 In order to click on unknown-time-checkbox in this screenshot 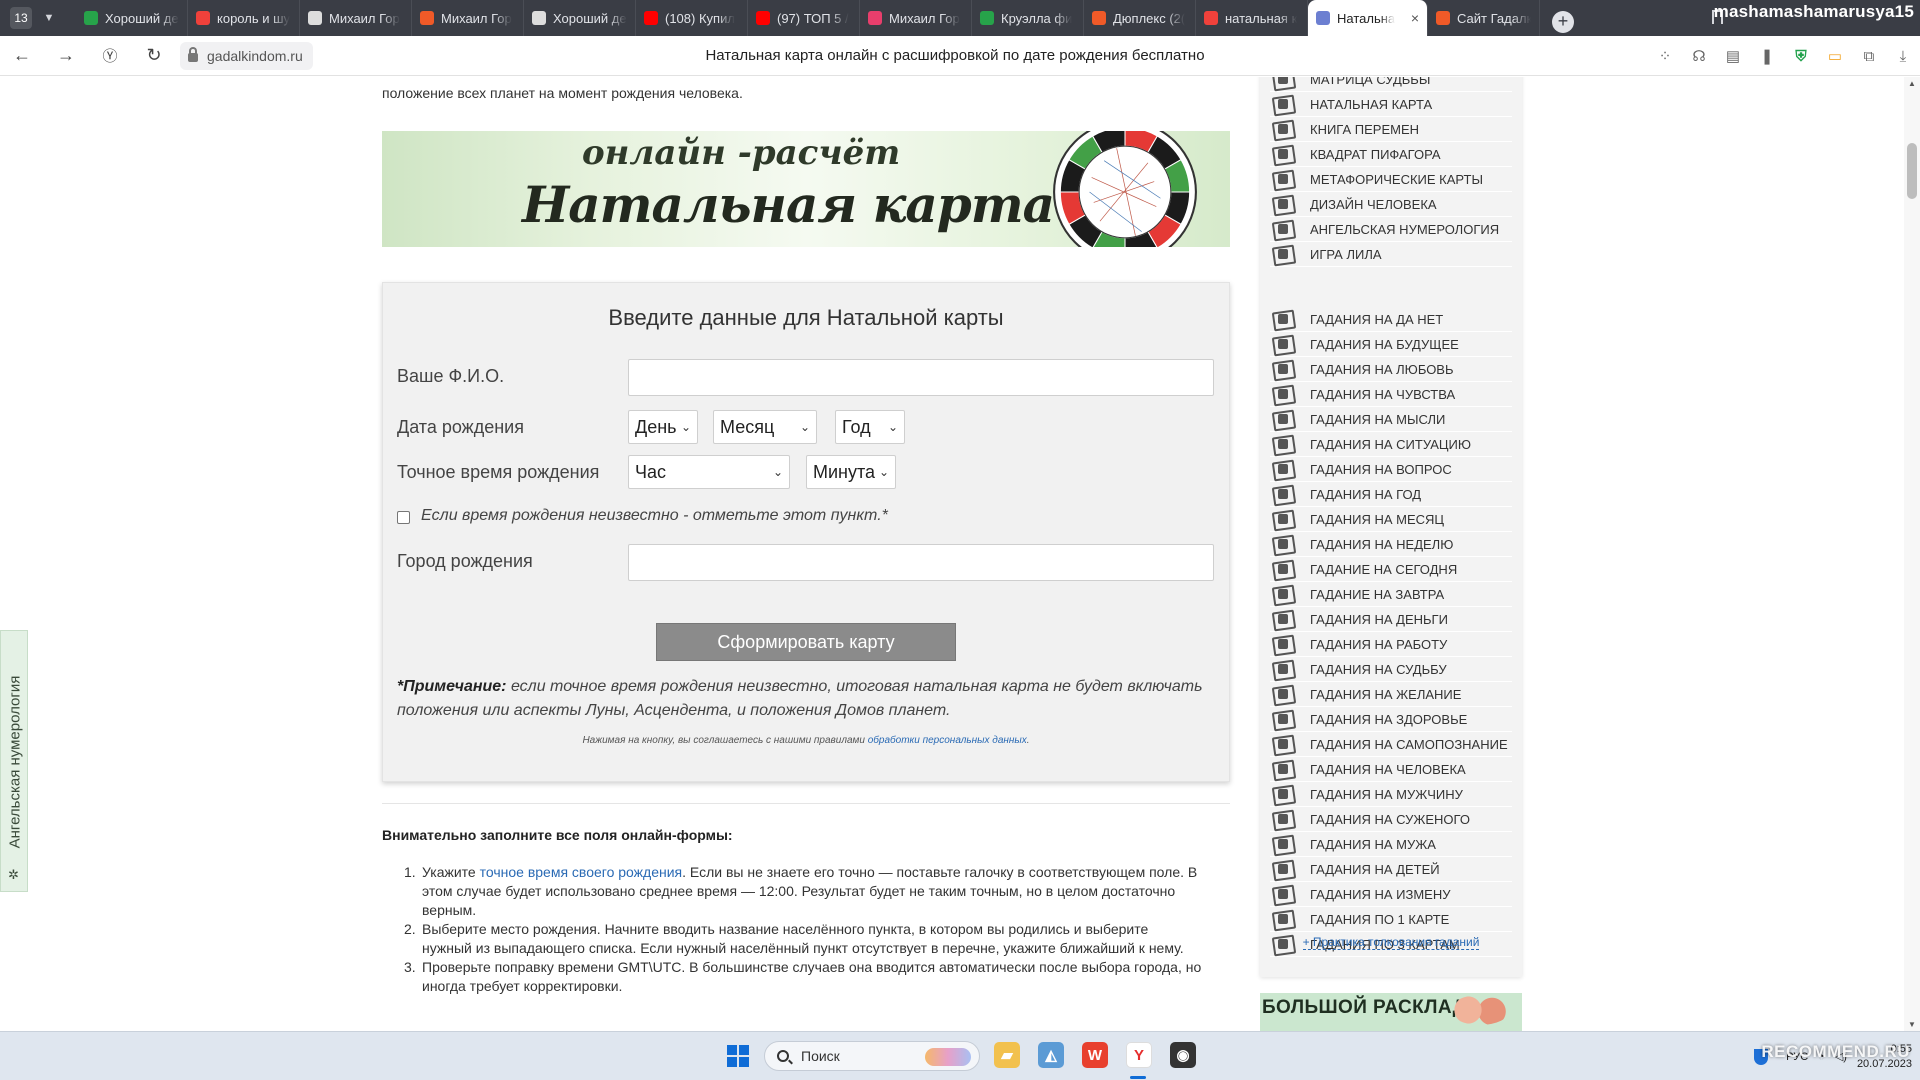, I will do `click(403, 517)`.